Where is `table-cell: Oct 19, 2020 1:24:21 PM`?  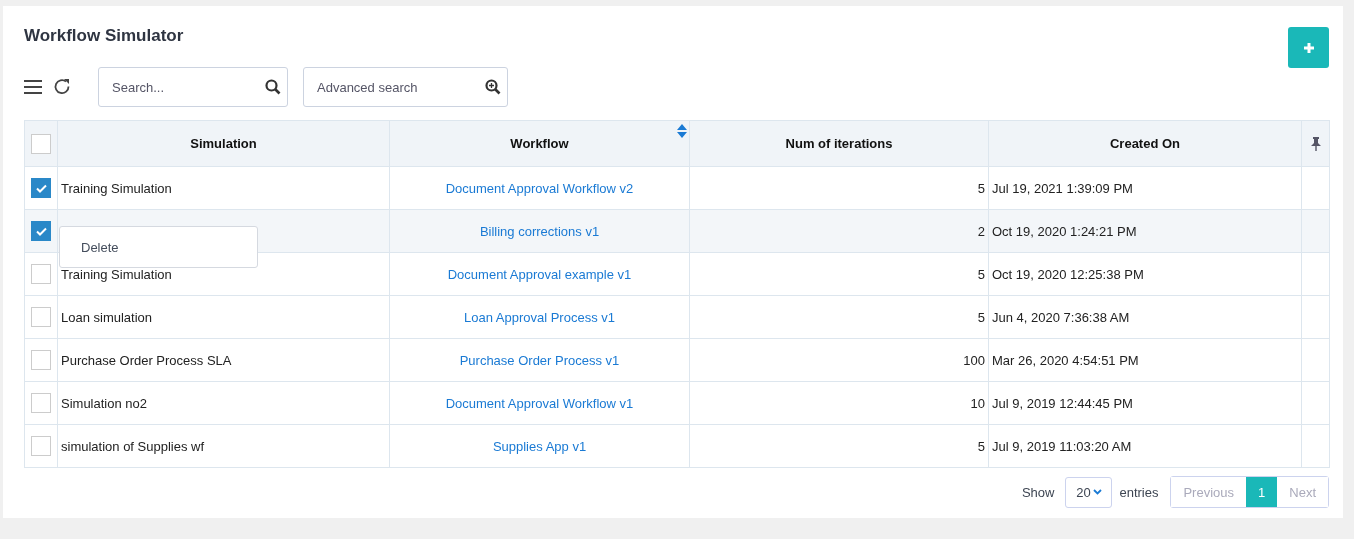 table-cell: Oct 19, 2020 1:24:21 PM is located at coordinates (1145, 231).